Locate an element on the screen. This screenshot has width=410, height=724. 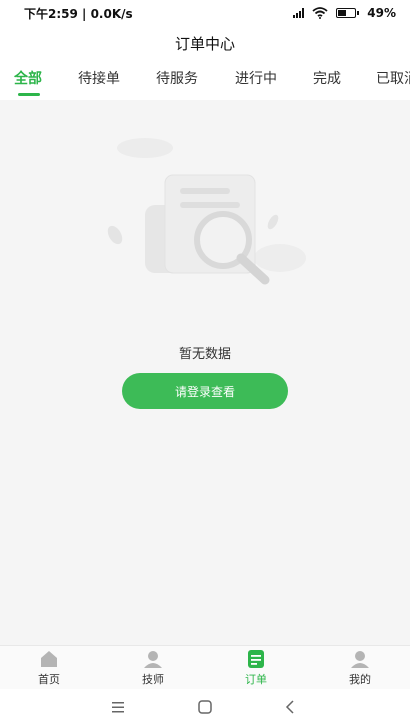
menu-icon is located at coordinates (118, 707).